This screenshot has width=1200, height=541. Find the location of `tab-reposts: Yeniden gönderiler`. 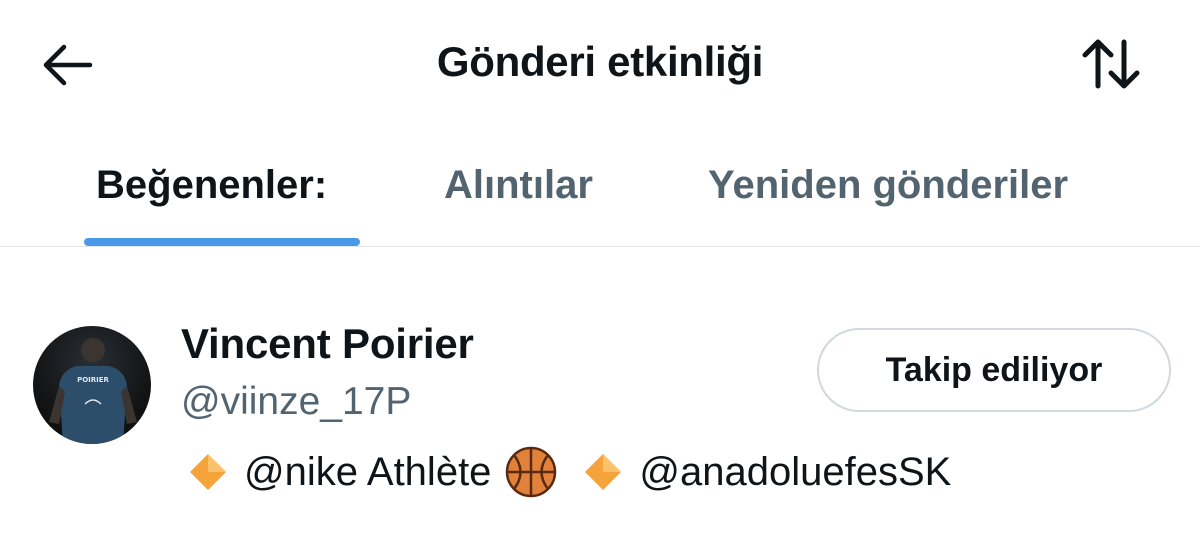

tab-reposts: Yeniden gönderiler is located at coordinates (888, 185).